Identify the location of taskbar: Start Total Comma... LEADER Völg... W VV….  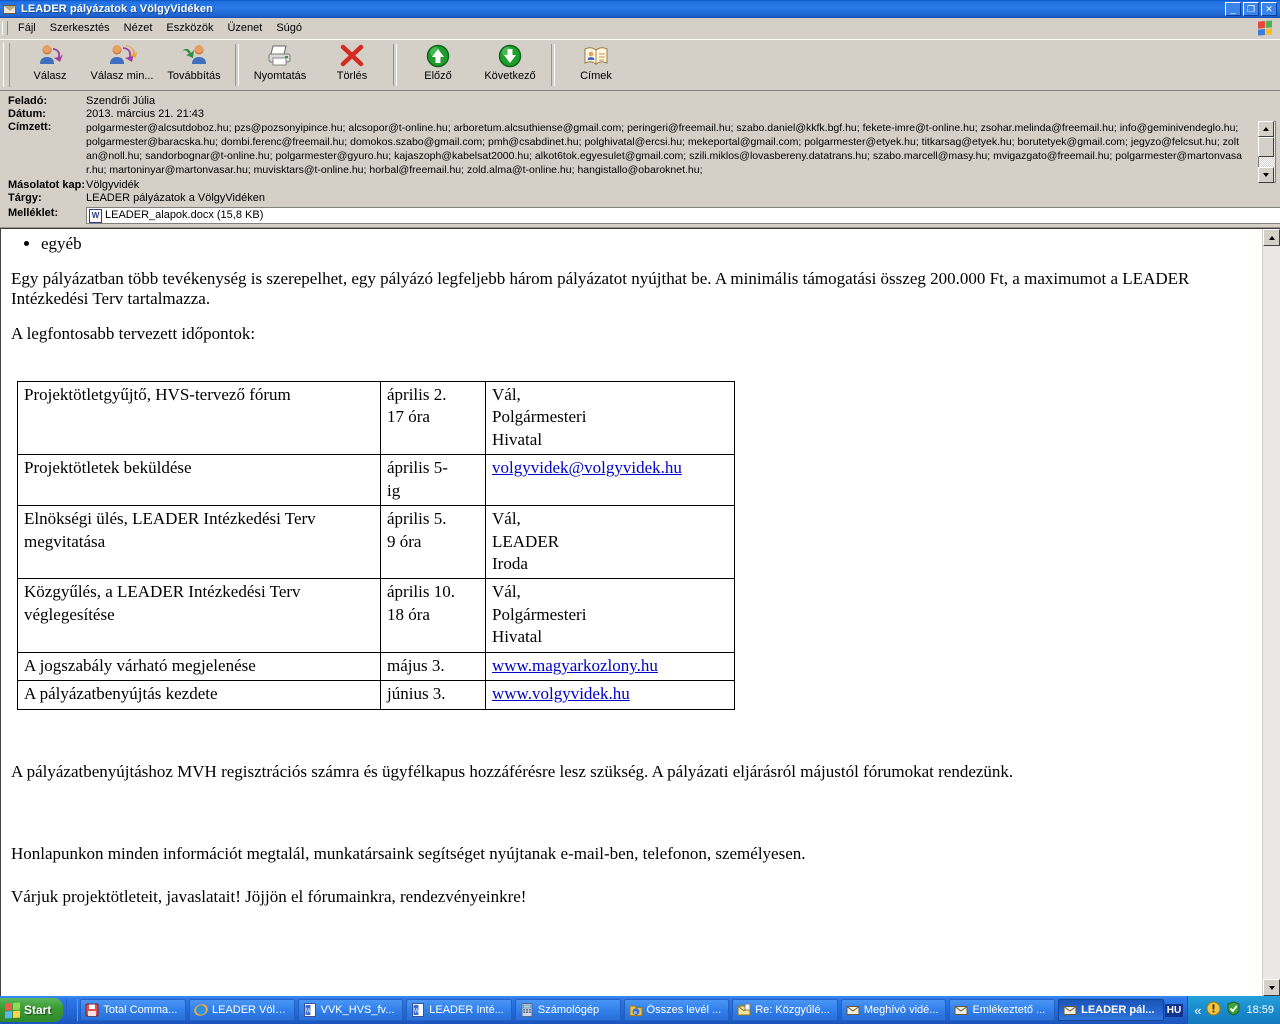
(640, 1010).